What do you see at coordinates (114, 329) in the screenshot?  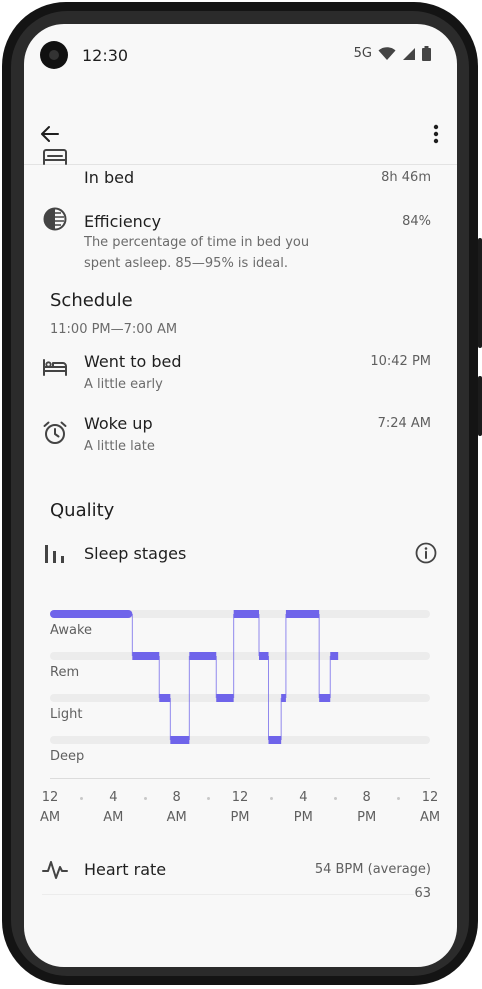 I see `schedule-range: 11:00 PM—7:00 AM` at bounding box center [114, 329].